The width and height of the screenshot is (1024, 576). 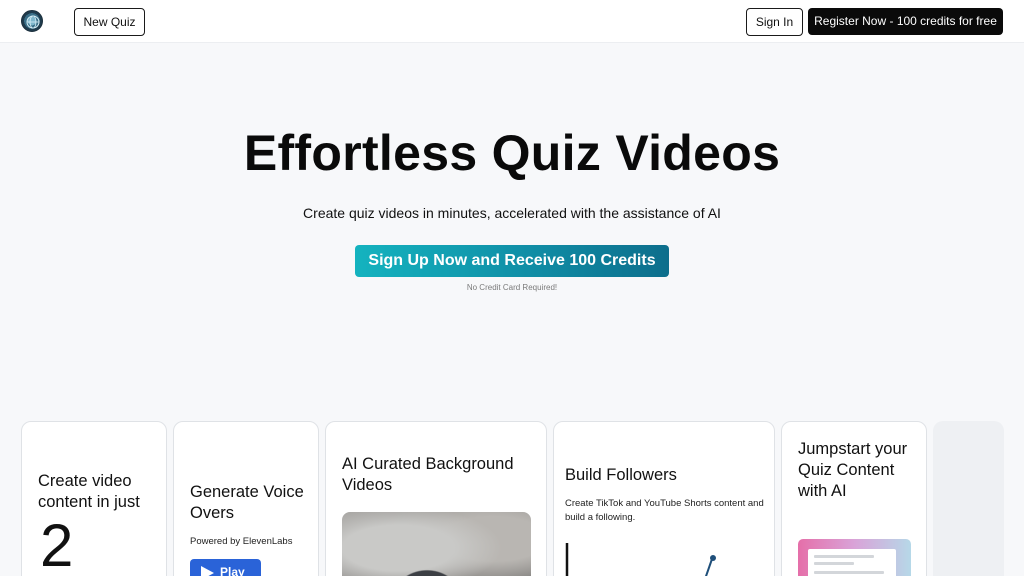 What do you see at coordinates (621, 475) in the screenshot?
I see `feature-title: Build Followers` at bounding box center [621, 475].